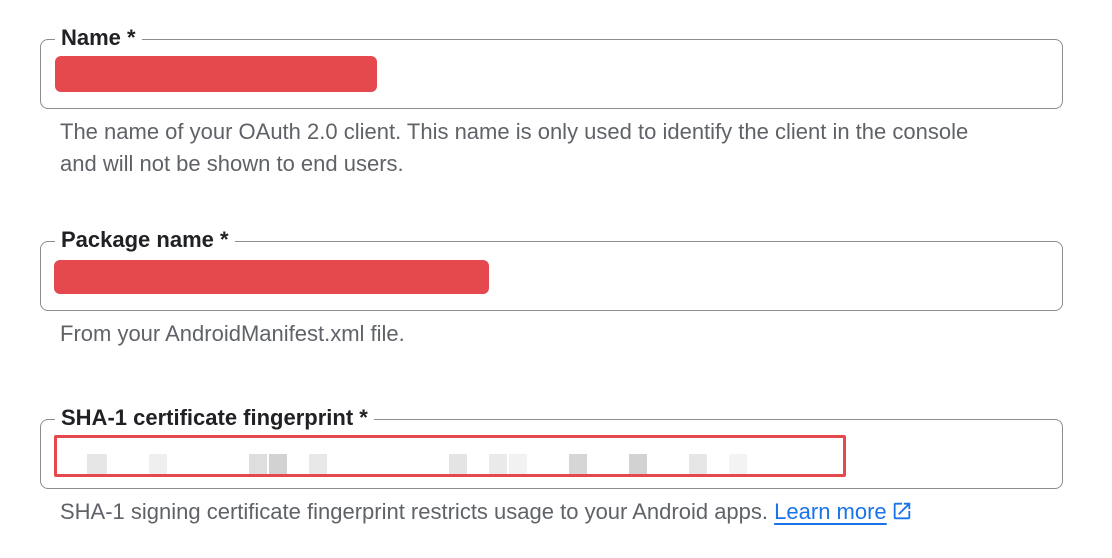  Describe the element at coordinates (271, 277) in the screenshot. I see `package-name-redacted-value` at that location.